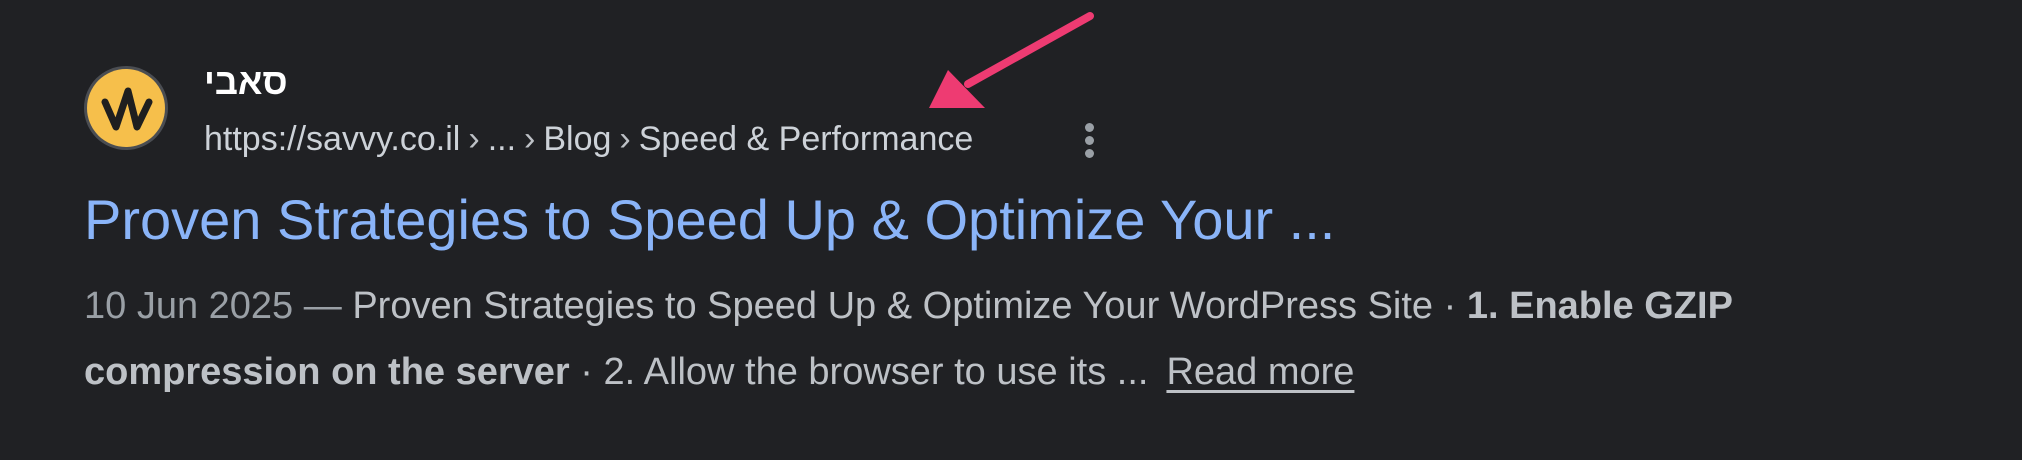 The height and width of the screenshot is (460, 2022). What do you see at coordinates (246, 82) in the screenshot?
I see `site-name: סאבי` at bounding box center [246, 82].